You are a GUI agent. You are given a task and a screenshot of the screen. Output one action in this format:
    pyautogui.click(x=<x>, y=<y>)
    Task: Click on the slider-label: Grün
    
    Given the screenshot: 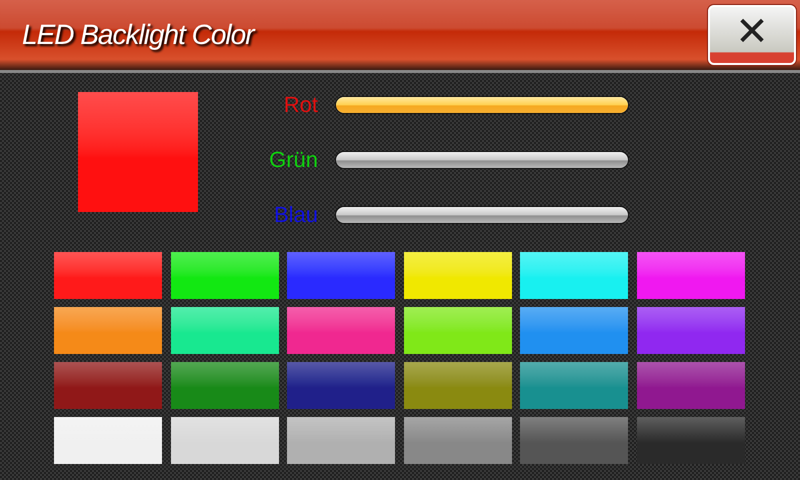 What is the action you would take?
    pyautogui.click(x=293, y=160)
    